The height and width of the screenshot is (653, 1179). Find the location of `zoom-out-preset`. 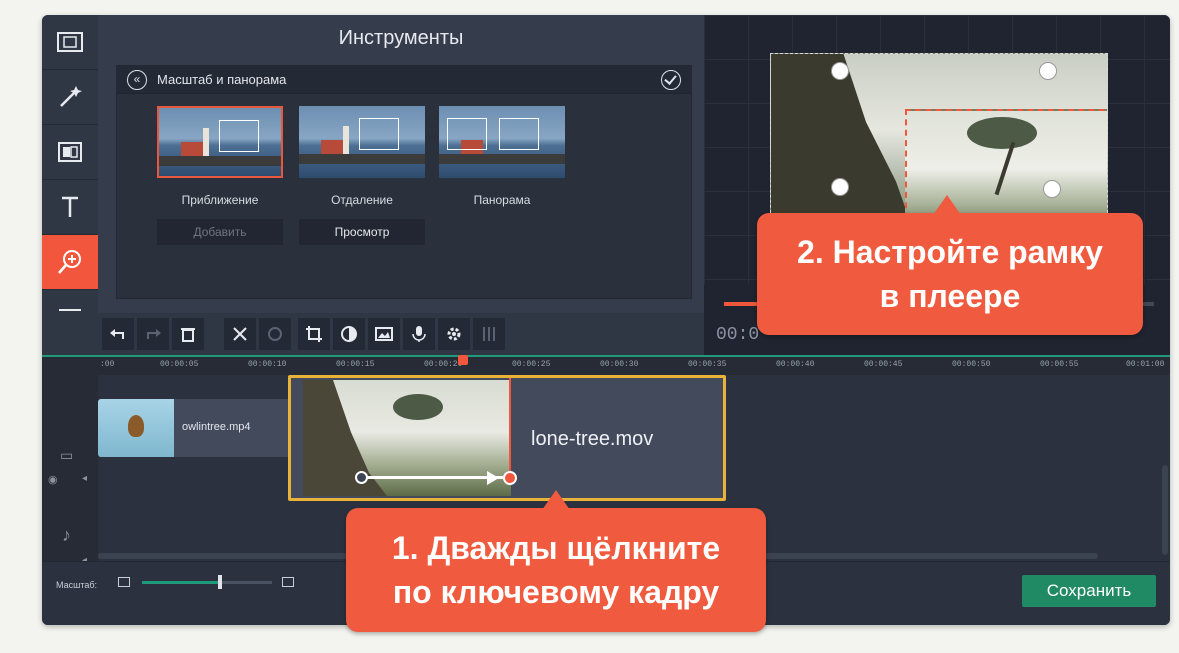

zoom-out-preset is located at coordinates (362, 142).